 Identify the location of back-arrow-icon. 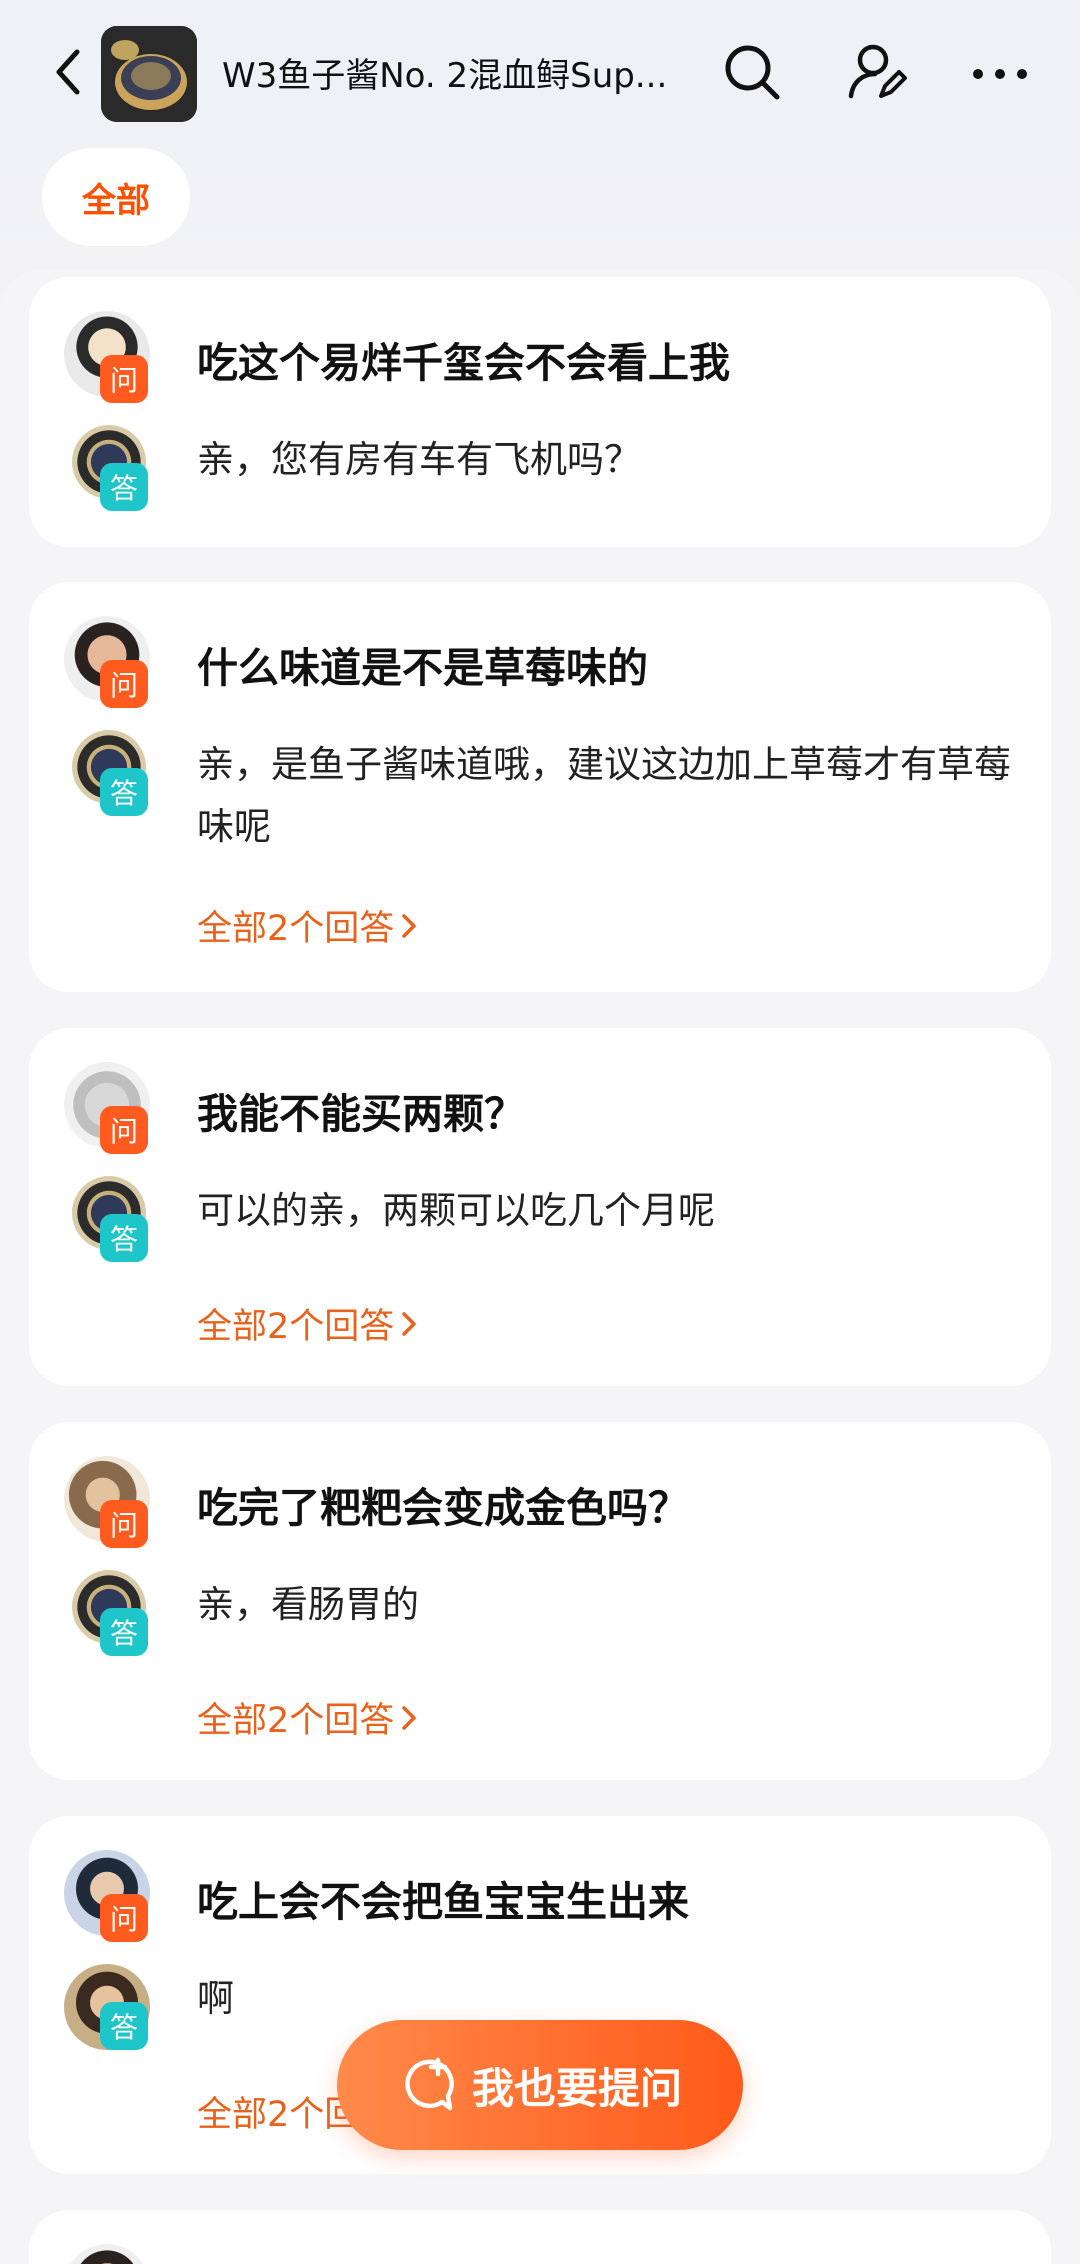
(68, 72).